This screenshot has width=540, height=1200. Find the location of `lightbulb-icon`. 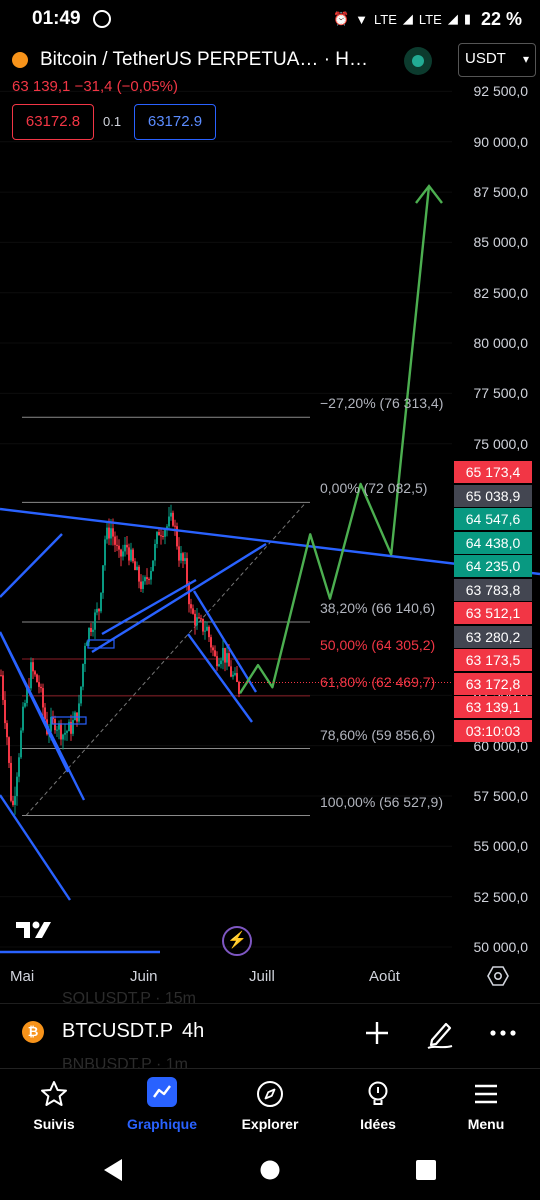

lightbulb-icon is located at coordinates (378, 1093).